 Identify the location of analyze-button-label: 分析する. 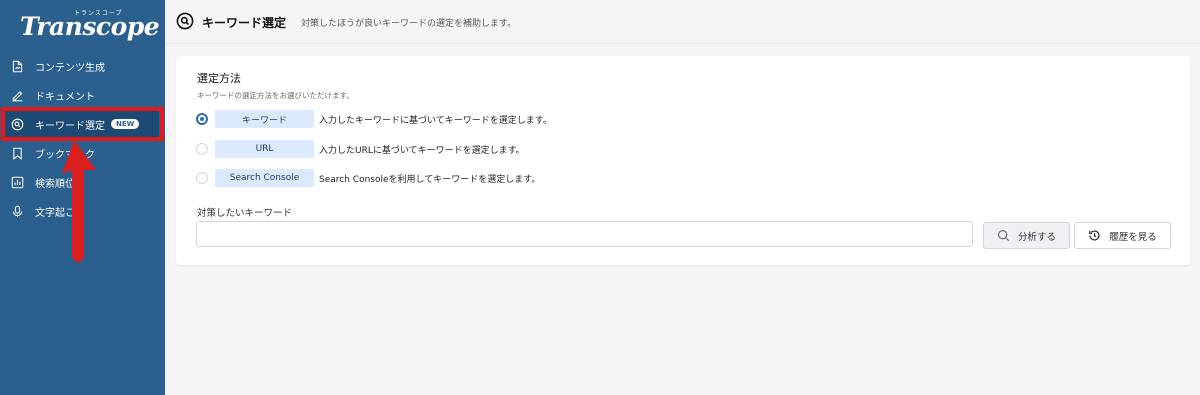
(1036, 237).